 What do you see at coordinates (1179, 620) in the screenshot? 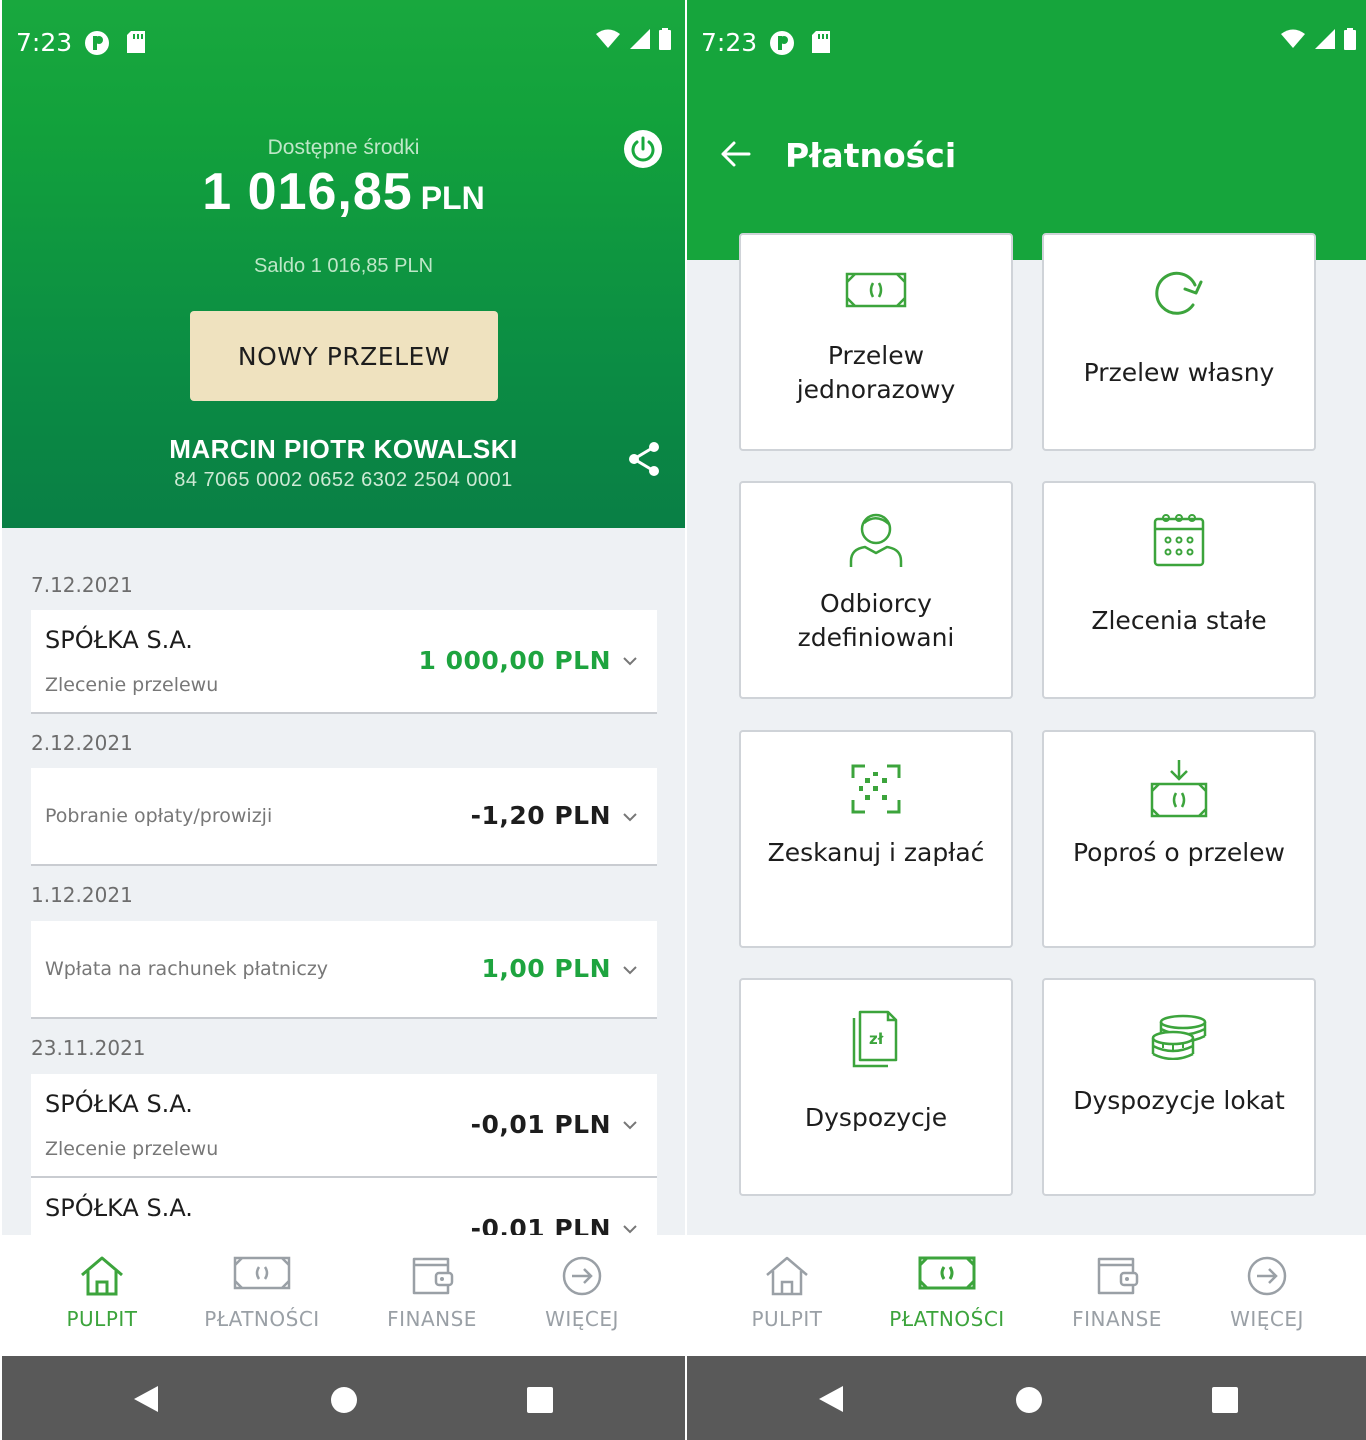
I see `tile-label: Zlecenia stałe` at bounding box center [1179, 620].